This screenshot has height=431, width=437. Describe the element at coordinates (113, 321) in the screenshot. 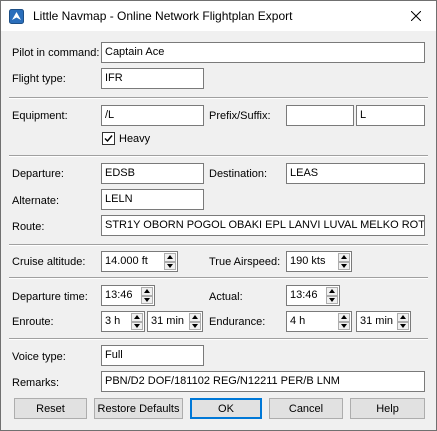

I see `enroute-hours-value: 3 h` at that location.